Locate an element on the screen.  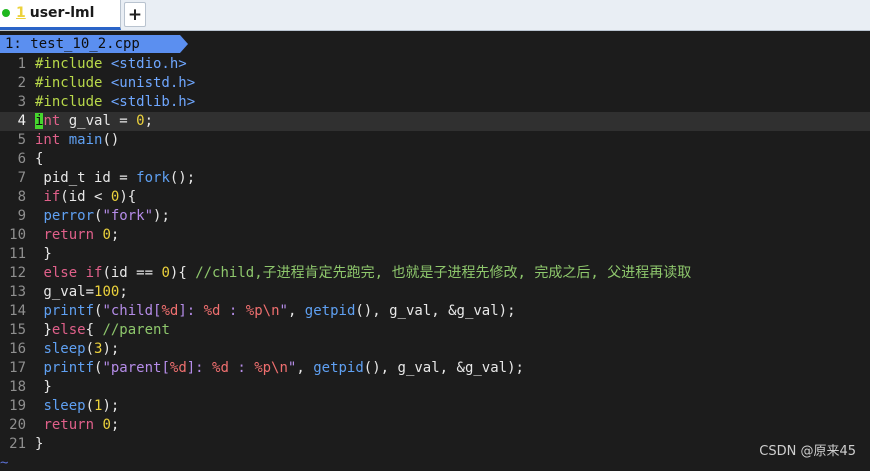
line-text: int g_val = 0; is located at coordinates (89, 121).